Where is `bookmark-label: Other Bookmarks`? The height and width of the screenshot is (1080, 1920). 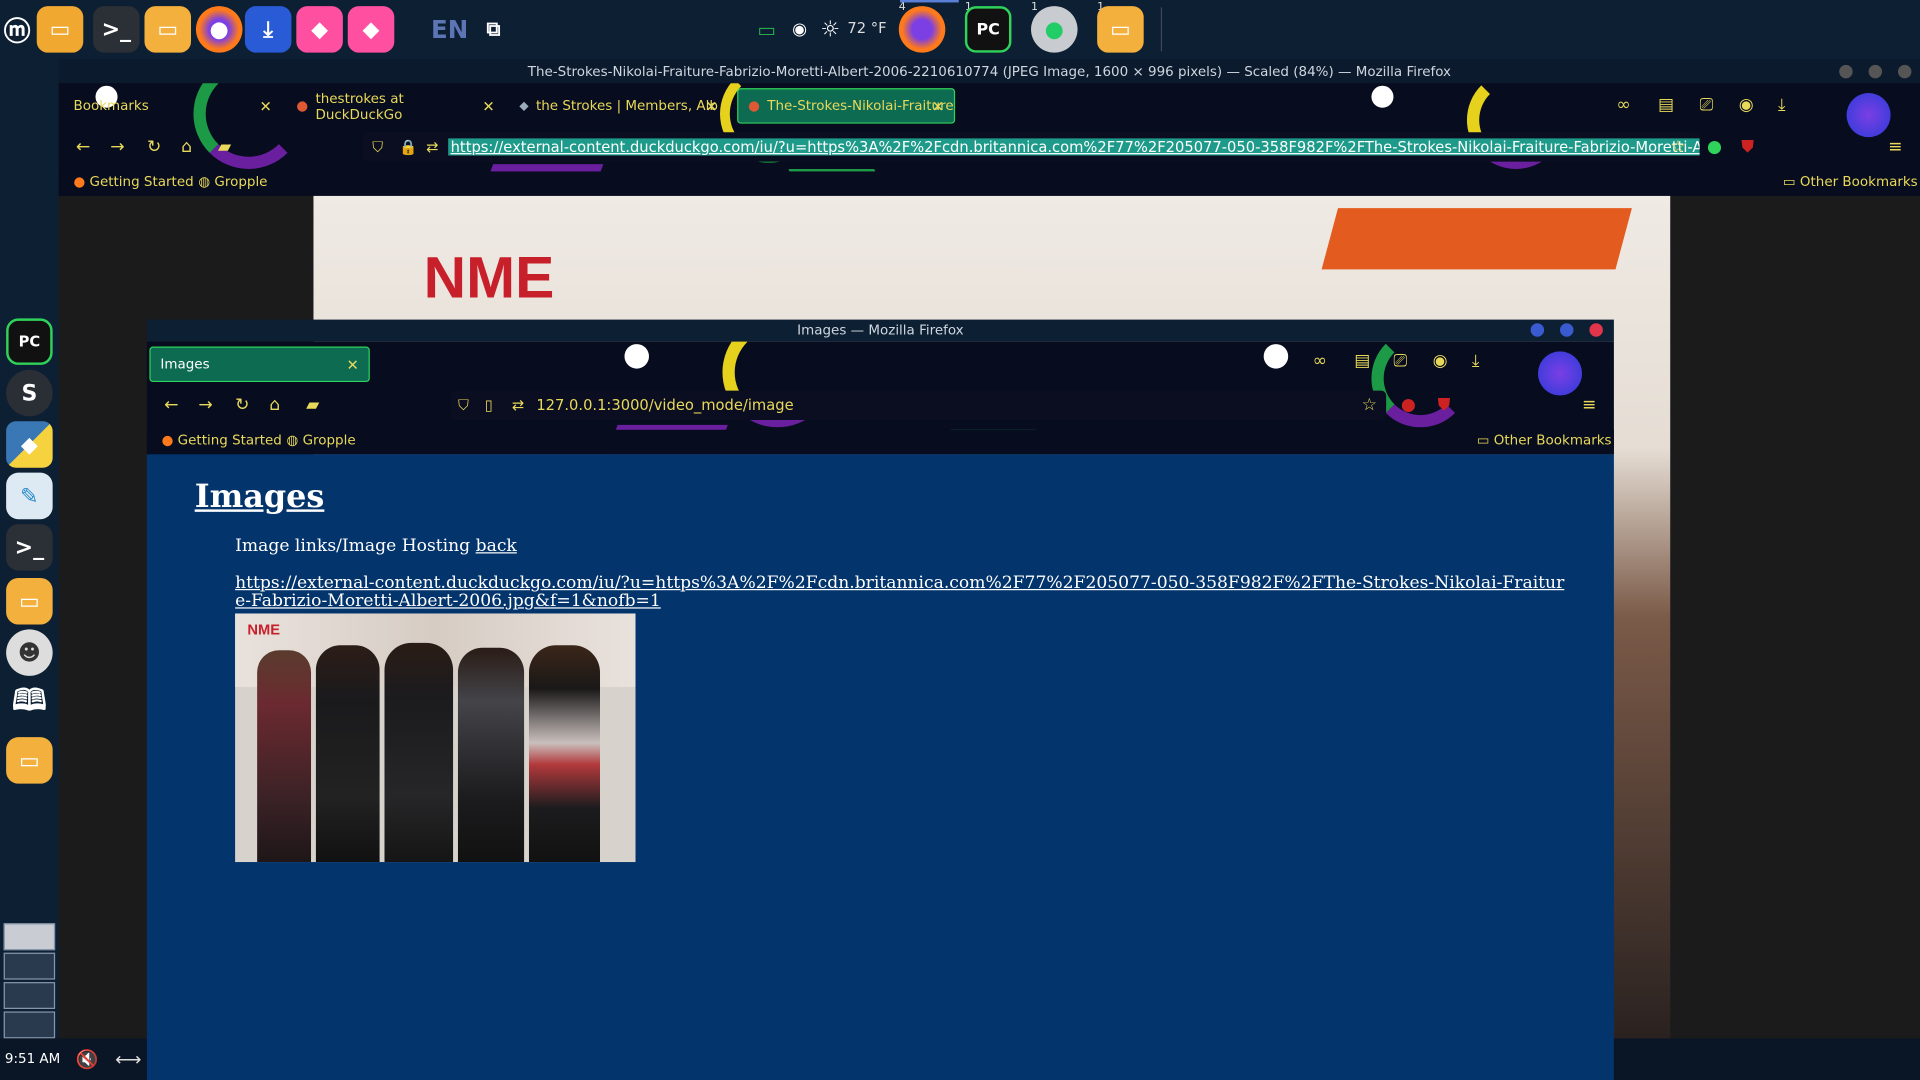 bookmark-label: Other Bookmarks is located at coordinates (1858, 181).